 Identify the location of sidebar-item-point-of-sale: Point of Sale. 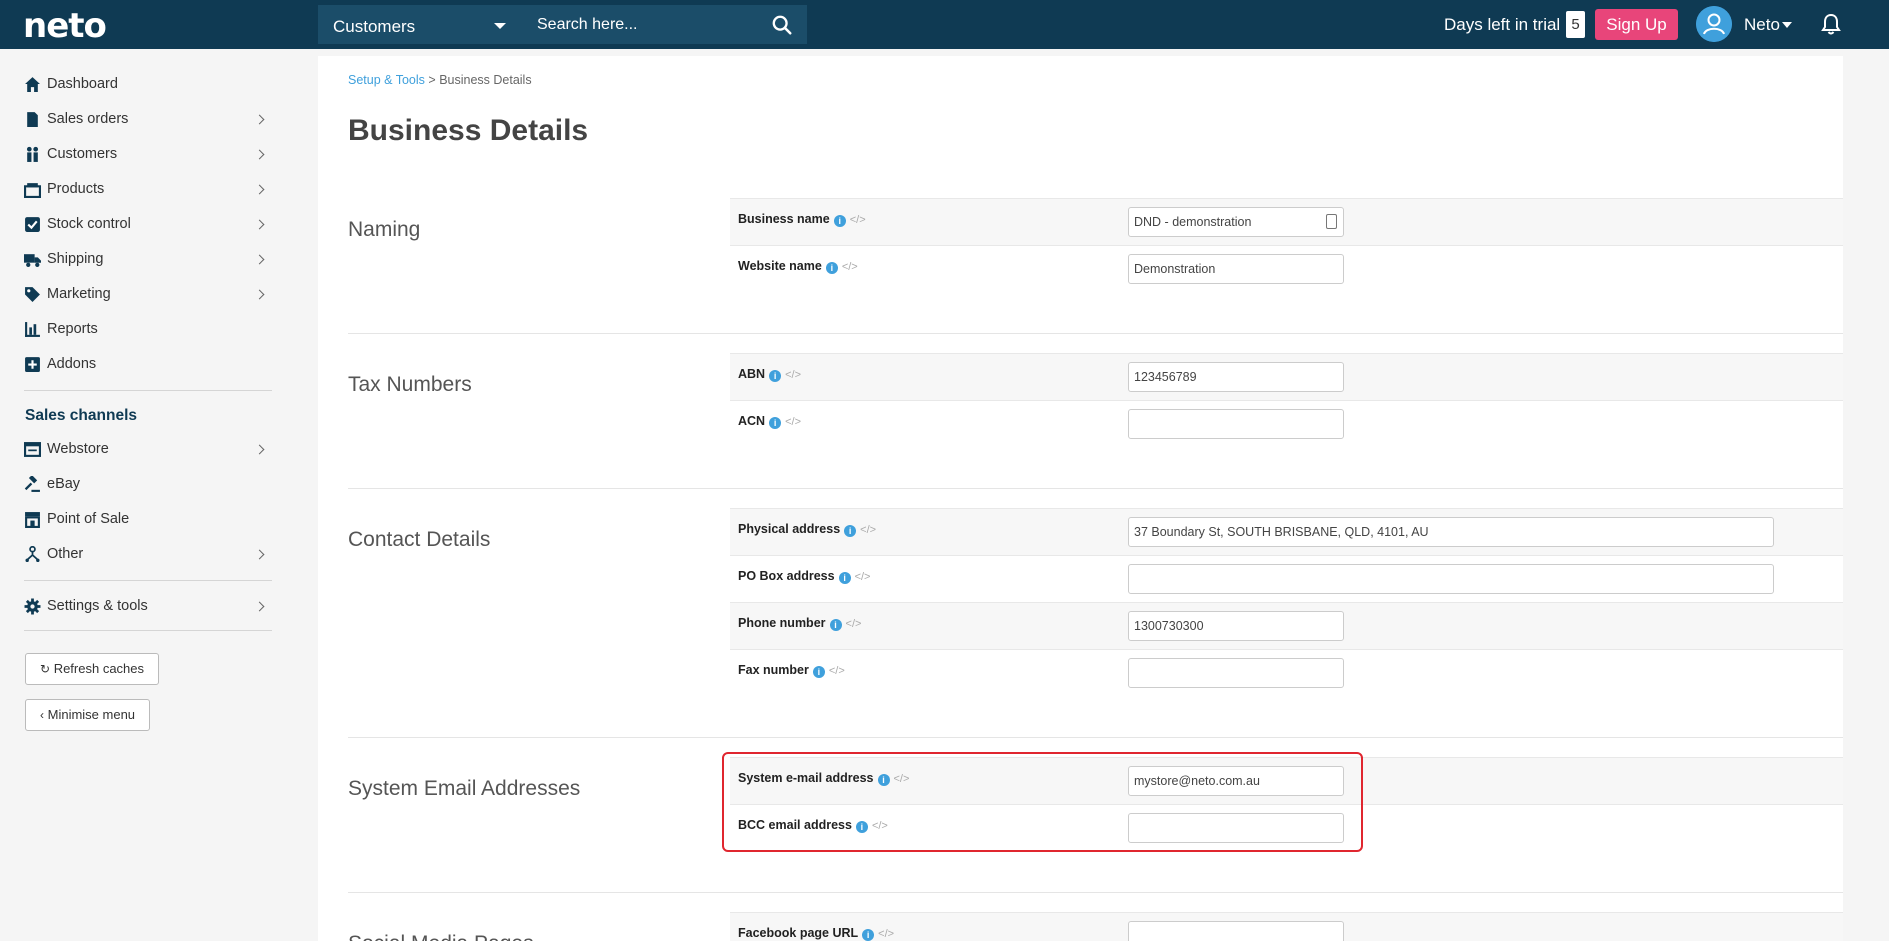
(148, 520).